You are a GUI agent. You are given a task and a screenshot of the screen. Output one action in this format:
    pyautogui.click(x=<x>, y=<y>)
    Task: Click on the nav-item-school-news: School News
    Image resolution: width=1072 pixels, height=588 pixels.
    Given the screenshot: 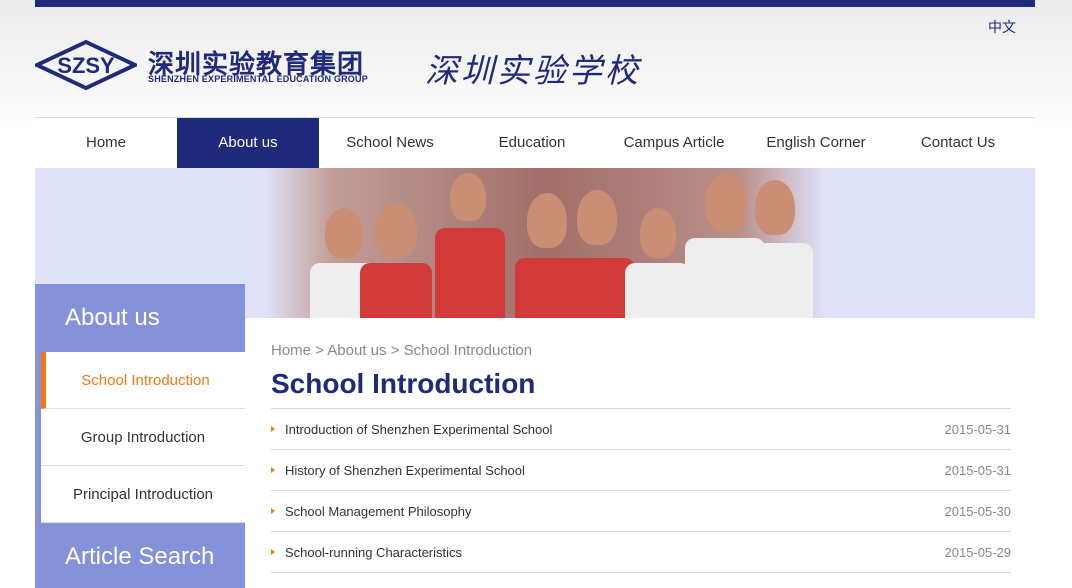 What is the action you would take?
    pyautogui.click(x=390, y=143)
    